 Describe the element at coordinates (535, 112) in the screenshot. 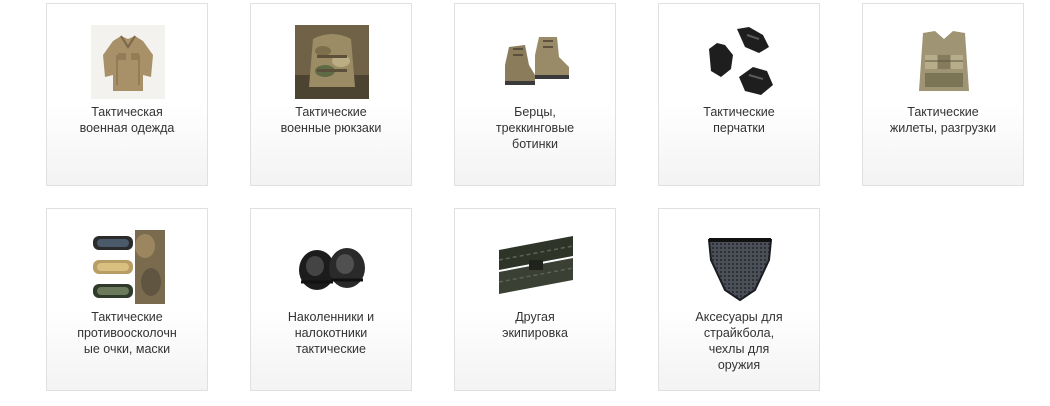

I see `label-line: Берцы,` at that location.